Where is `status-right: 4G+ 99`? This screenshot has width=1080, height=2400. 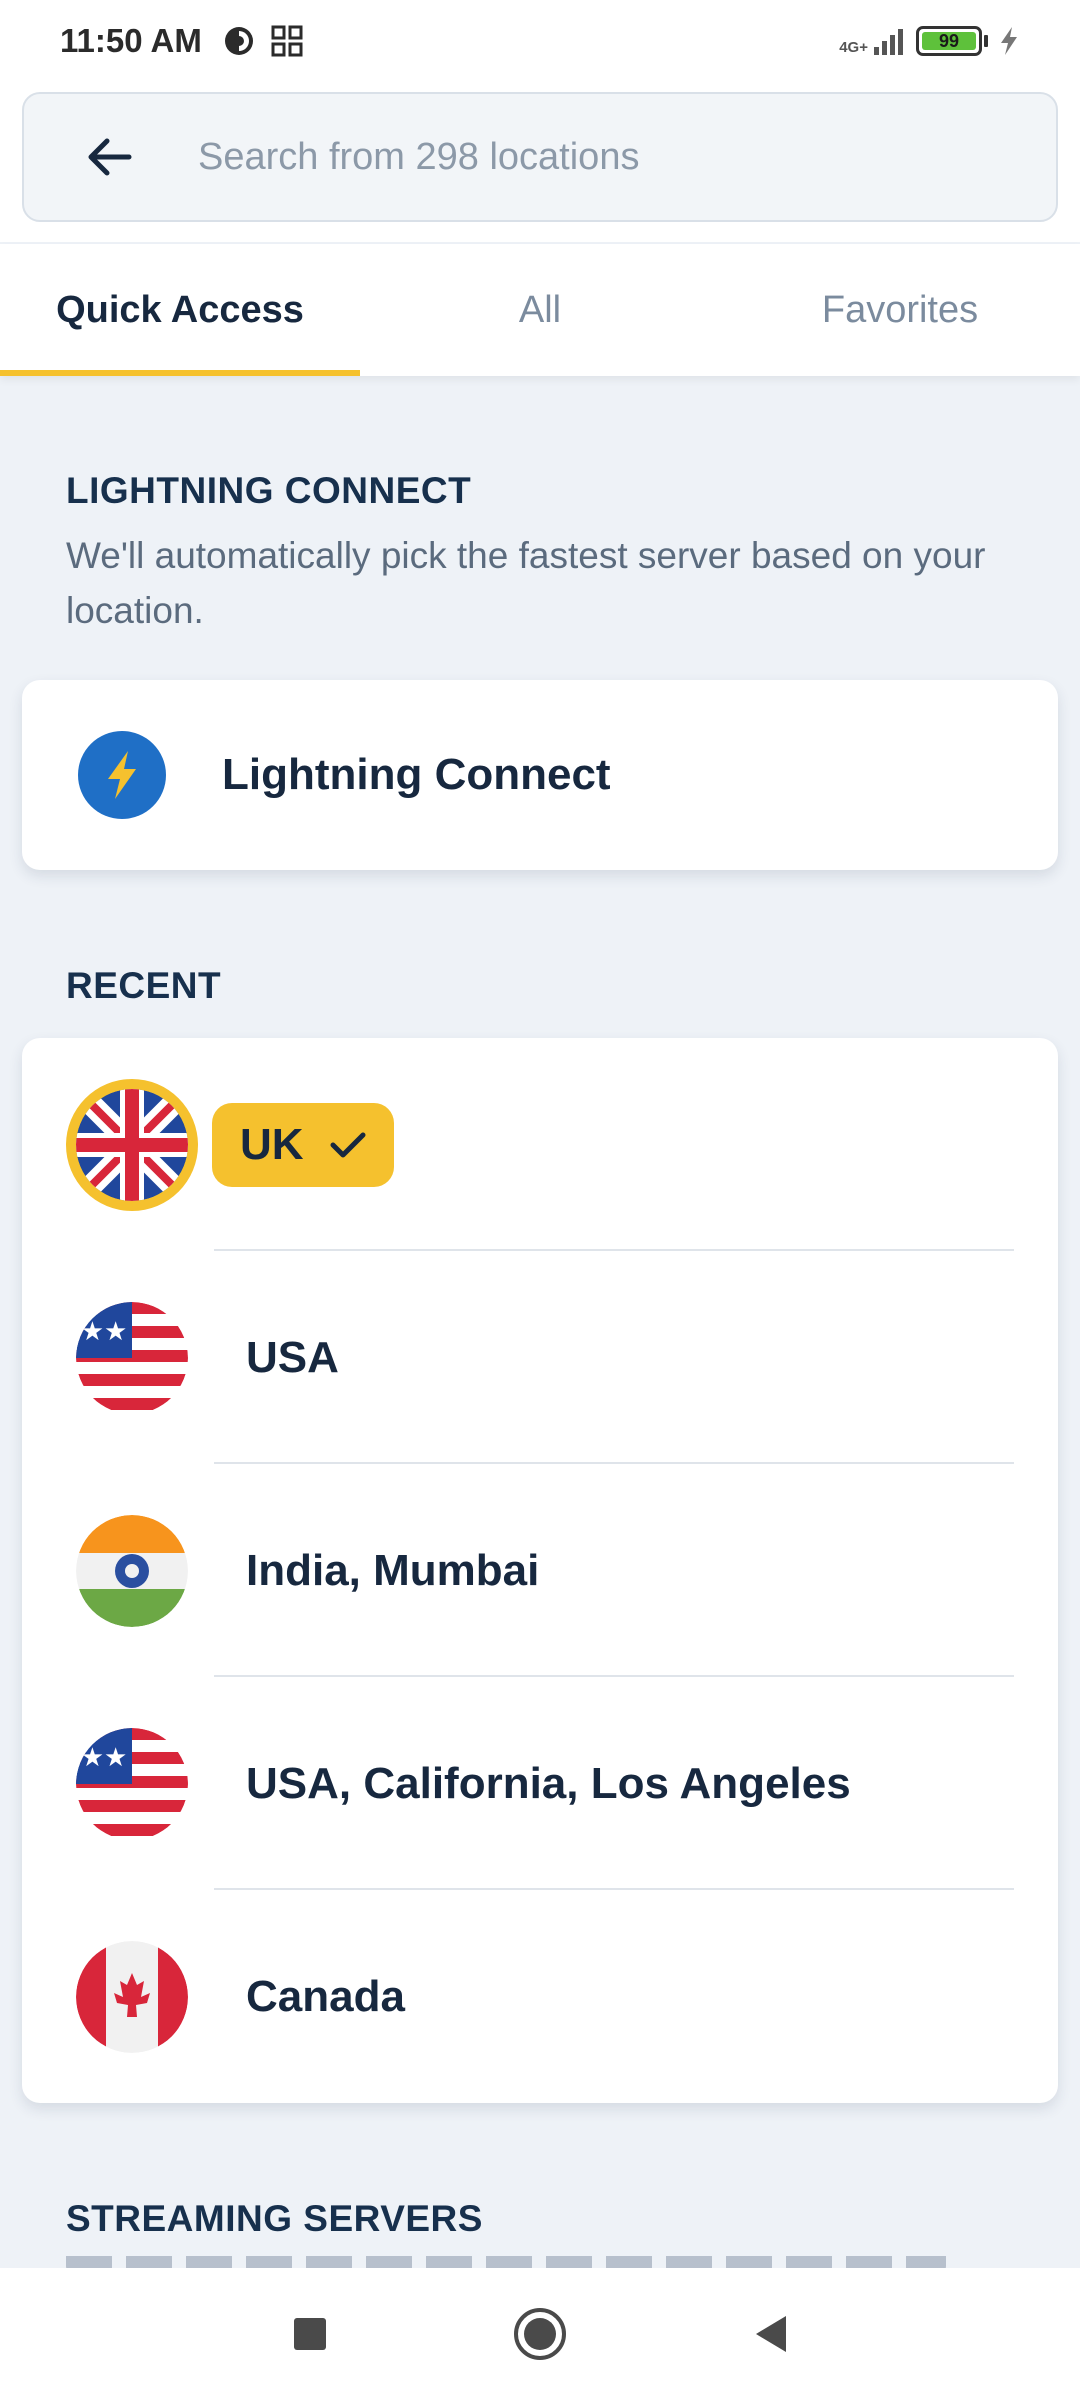 status-right: 4G+ 99 is located at coordinates (929, 41).